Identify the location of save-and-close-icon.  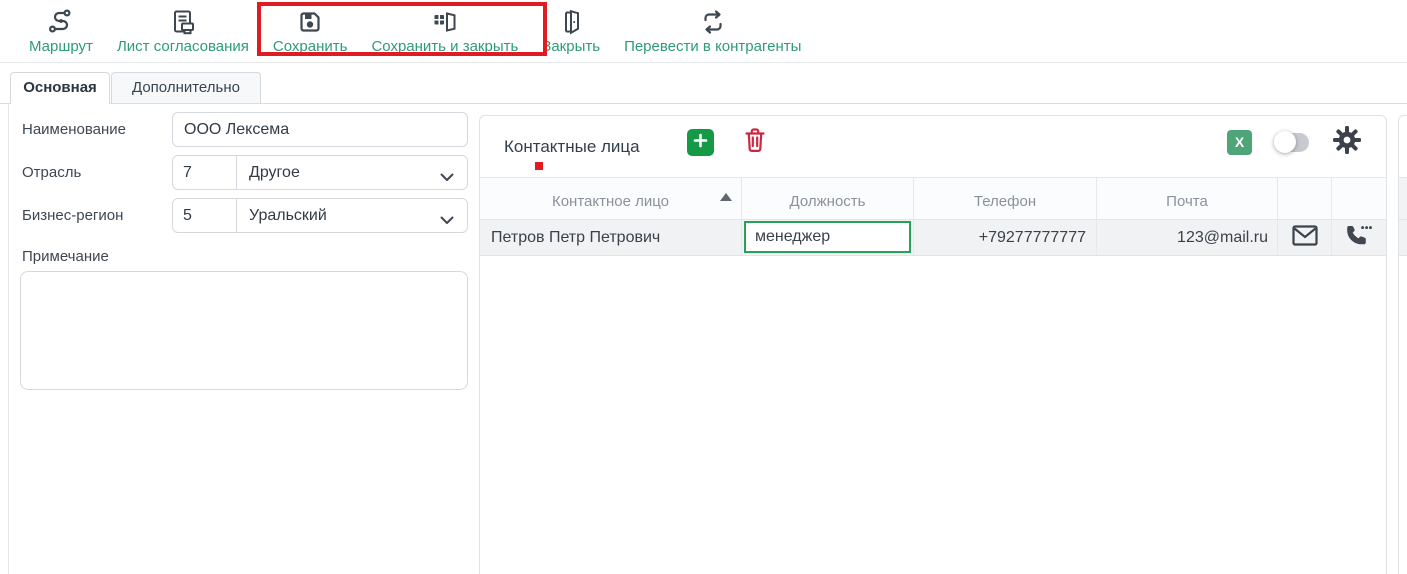
(445, 22).